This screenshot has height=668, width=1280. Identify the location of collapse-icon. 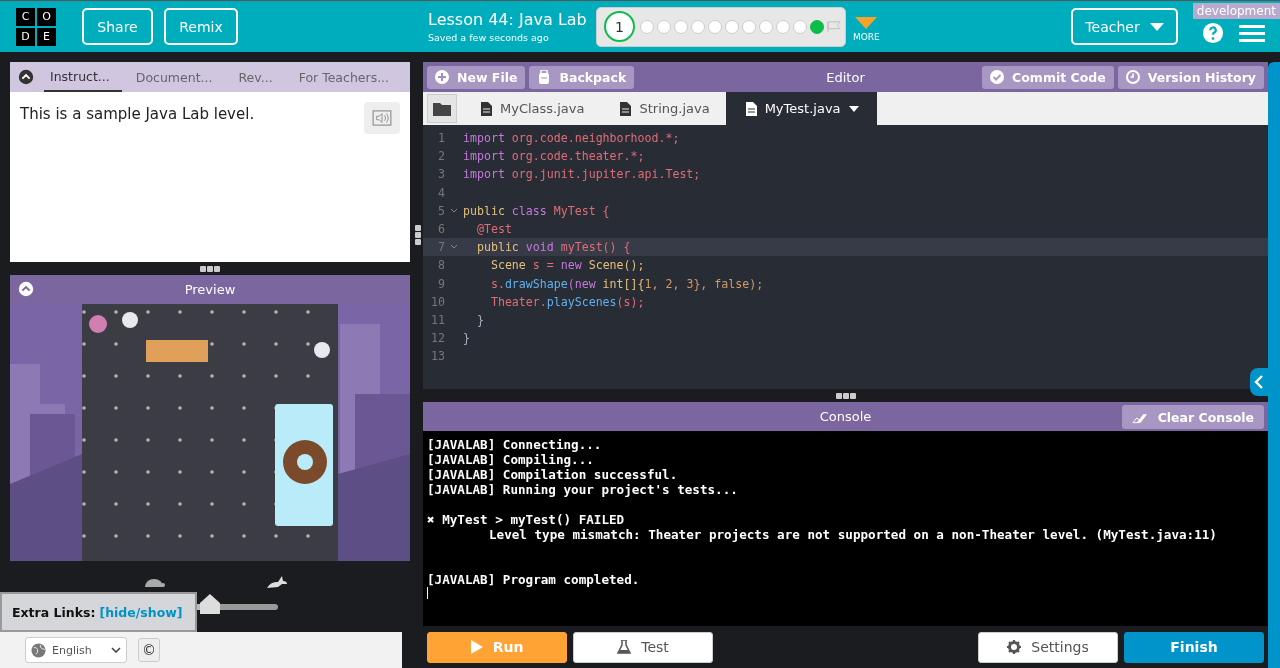
(26, 77).